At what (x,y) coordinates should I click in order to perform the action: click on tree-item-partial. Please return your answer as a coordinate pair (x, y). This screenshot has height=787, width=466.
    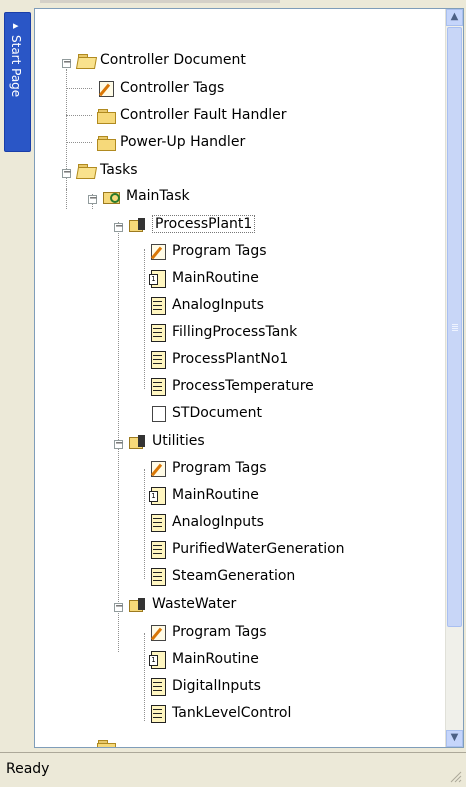
    Looking at the image, I should click on (108, 741).